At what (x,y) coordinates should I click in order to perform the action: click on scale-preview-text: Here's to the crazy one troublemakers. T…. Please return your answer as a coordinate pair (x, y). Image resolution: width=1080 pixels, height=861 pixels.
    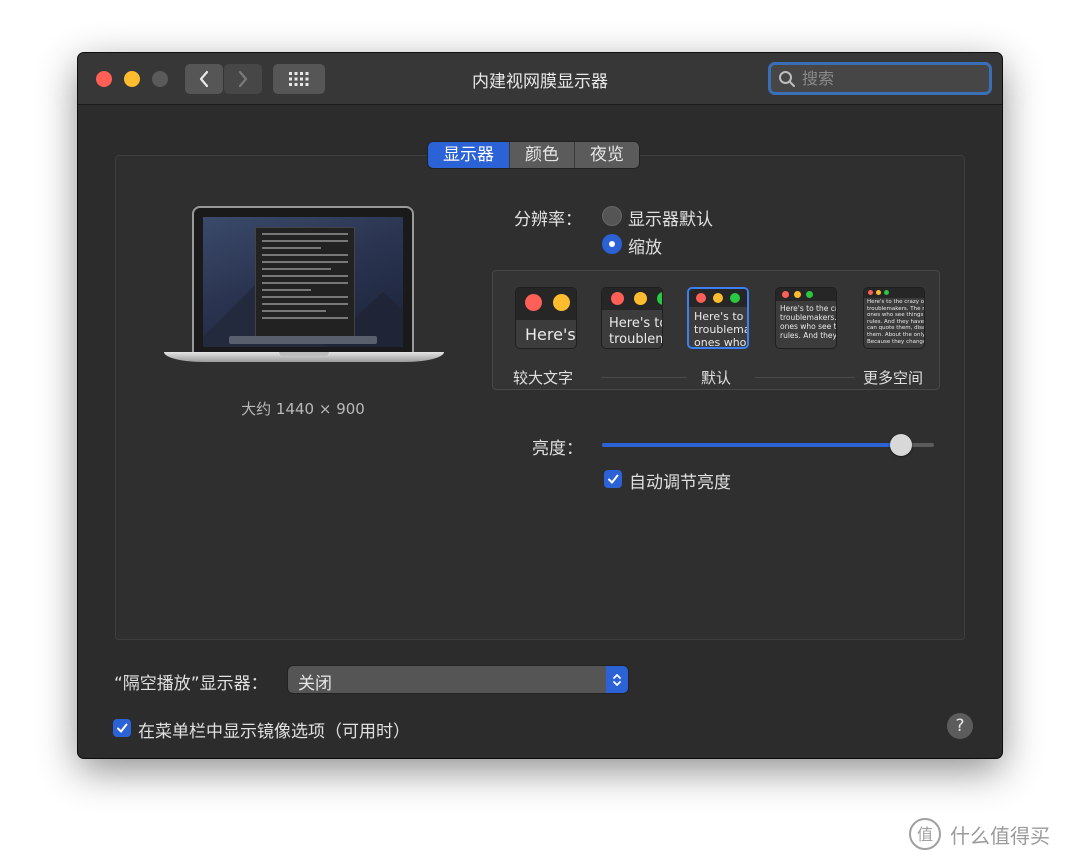
    Looking at the image, I should click on (896, 322).